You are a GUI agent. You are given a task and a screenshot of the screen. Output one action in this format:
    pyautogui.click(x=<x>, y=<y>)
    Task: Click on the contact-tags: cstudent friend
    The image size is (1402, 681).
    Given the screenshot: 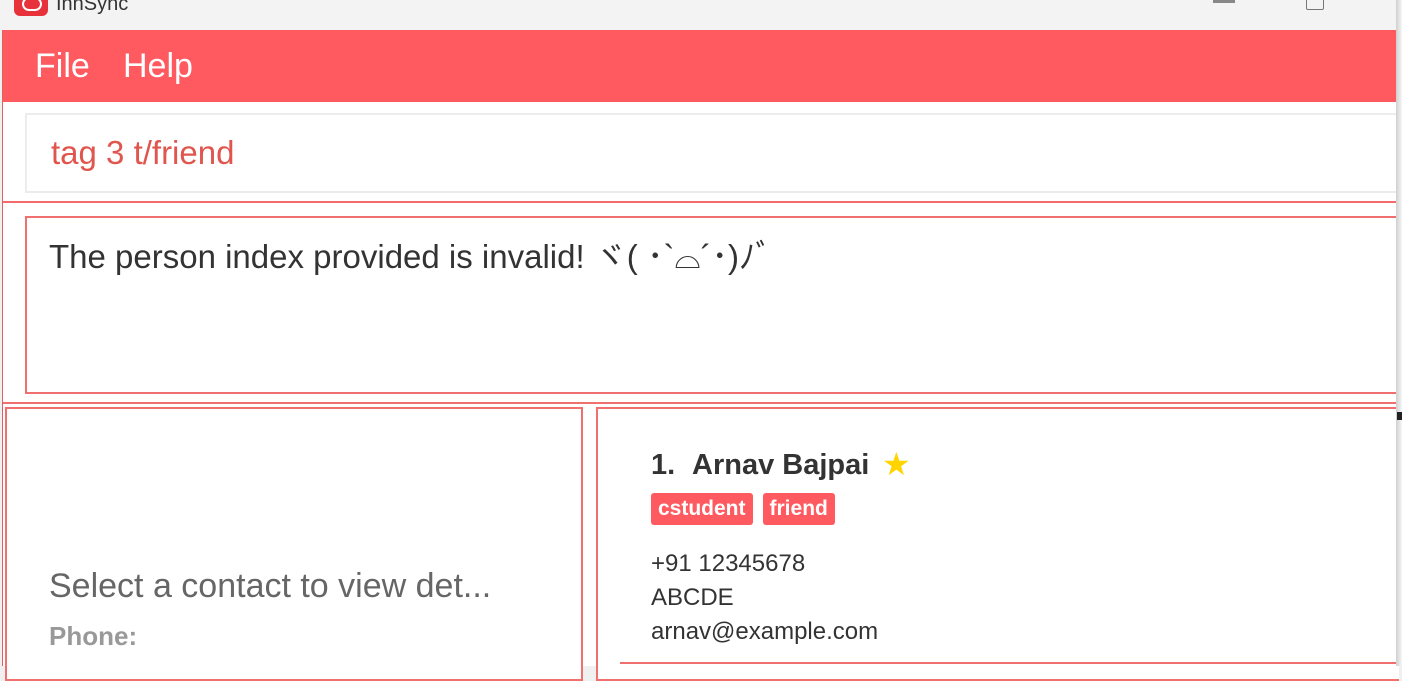 What is the action you would take?
    pyautogui.click(x=748, y=509)
    